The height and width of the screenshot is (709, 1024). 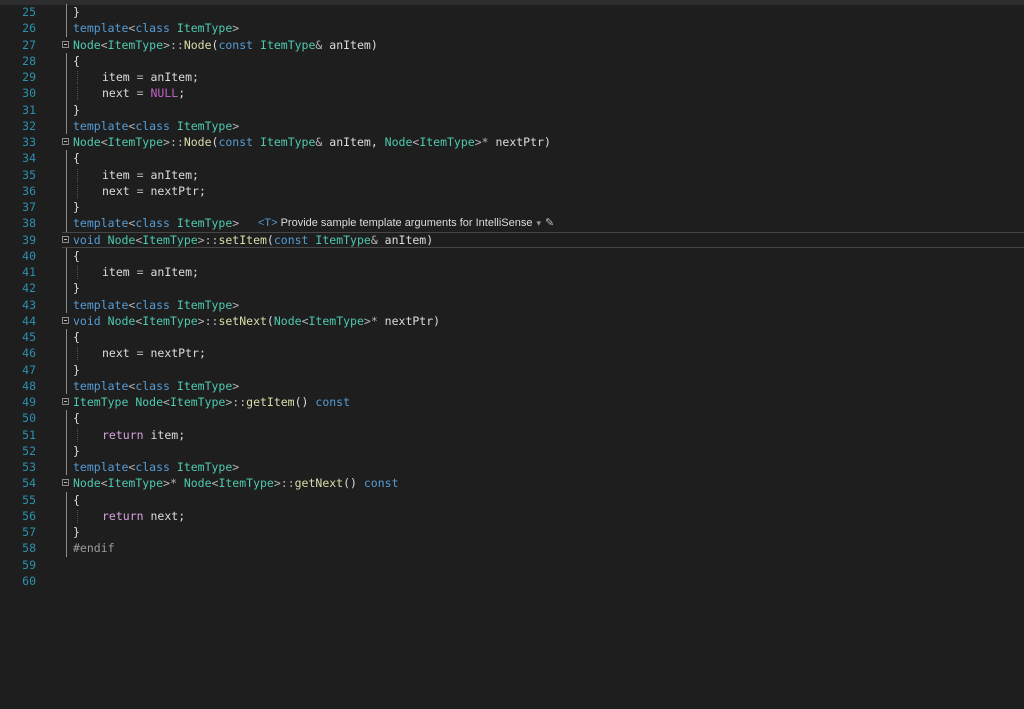 I want to click on code-line: ItemType Node<ItemType>::getItem() const, so click(x=543, y=402).